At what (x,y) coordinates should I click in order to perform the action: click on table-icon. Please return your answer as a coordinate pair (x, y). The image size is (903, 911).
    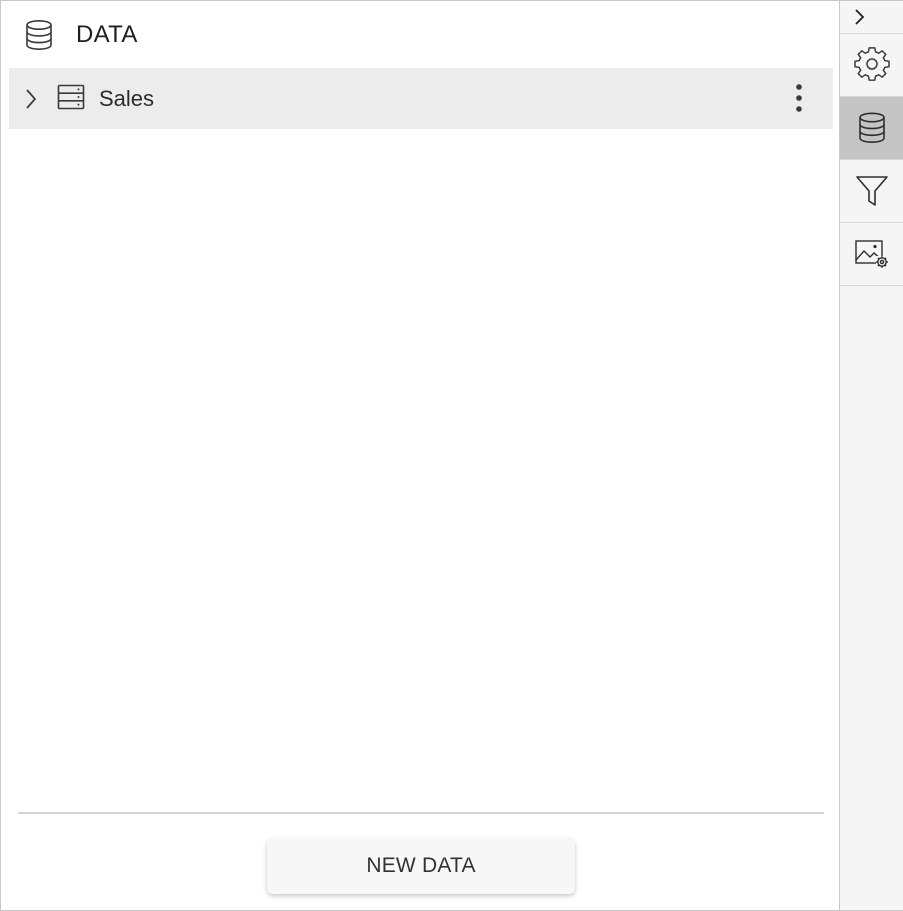
    Looking at the image, I should click on (71, 97).